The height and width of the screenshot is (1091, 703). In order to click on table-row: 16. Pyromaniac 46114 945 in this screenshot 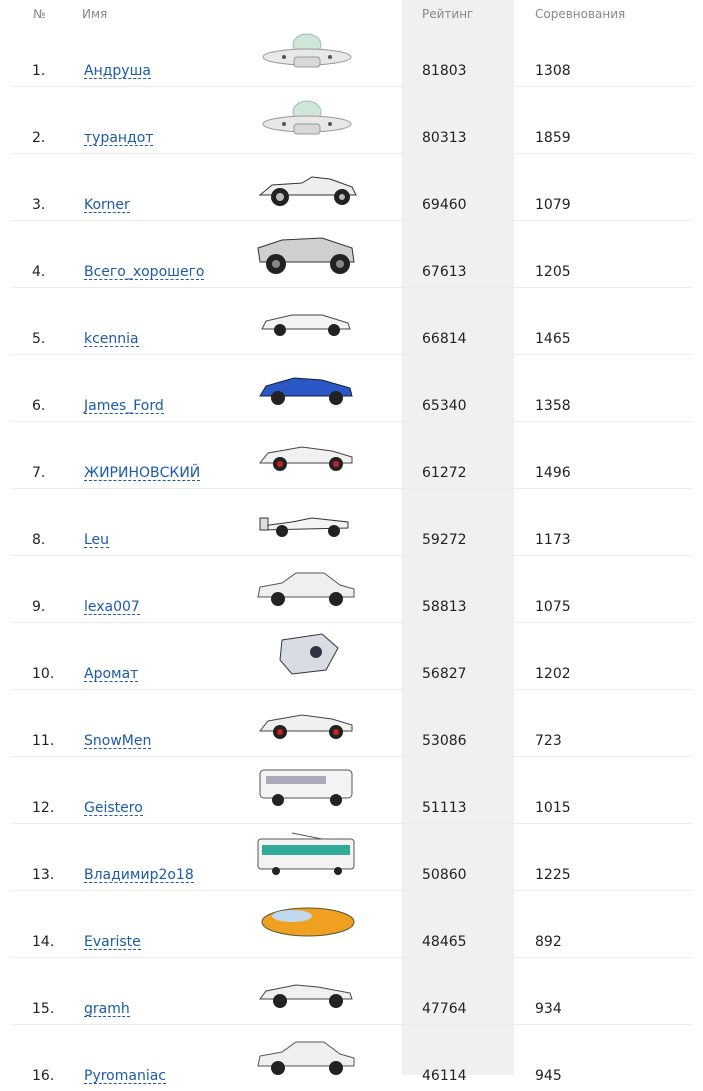, I will do `click(351, 1058)`.